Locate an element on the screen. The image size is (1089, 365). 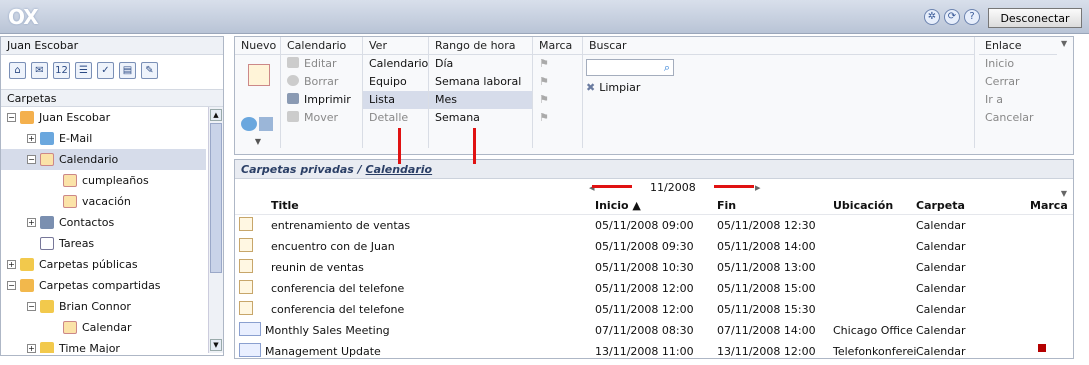
view-list: Lista is located at coordinates (395, 100).